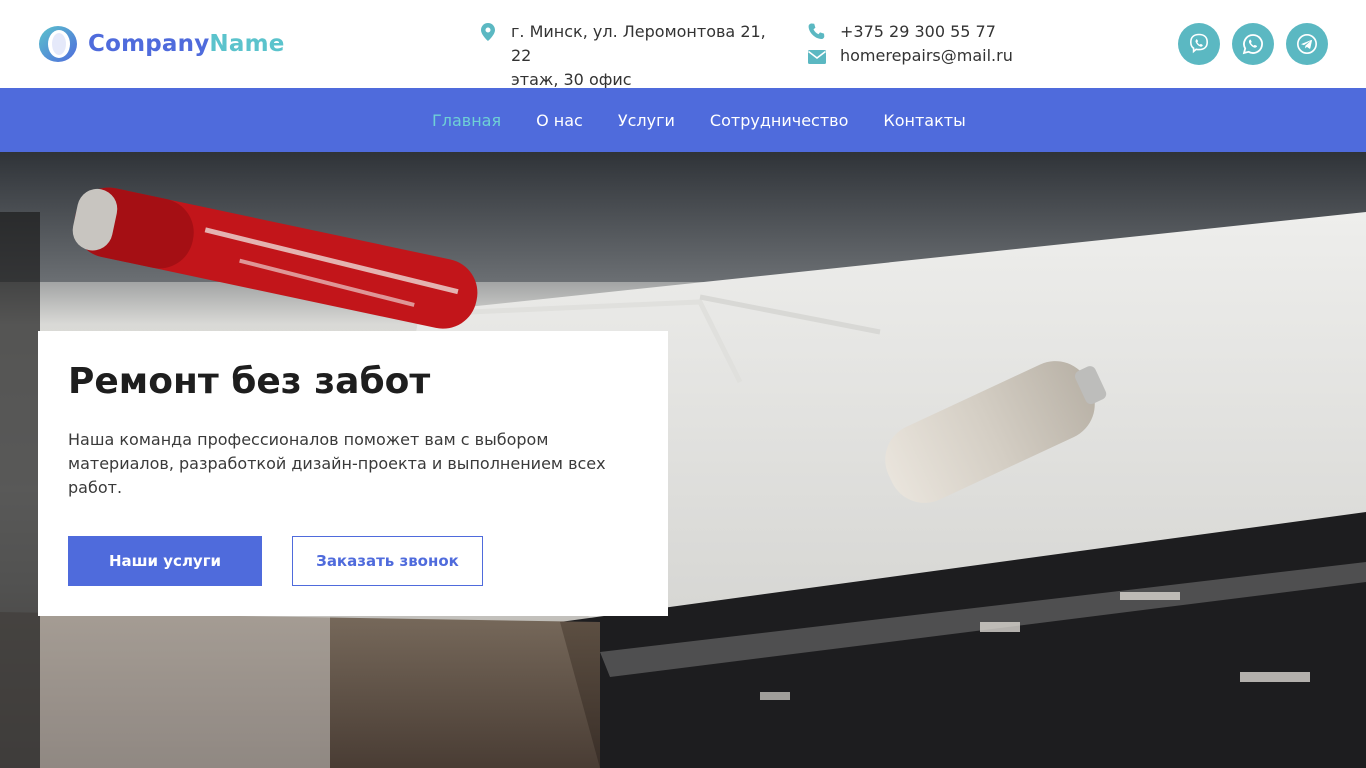 This screenshot has width=1366, height=768. I want to click on viber-icon, so click(1199, 43).